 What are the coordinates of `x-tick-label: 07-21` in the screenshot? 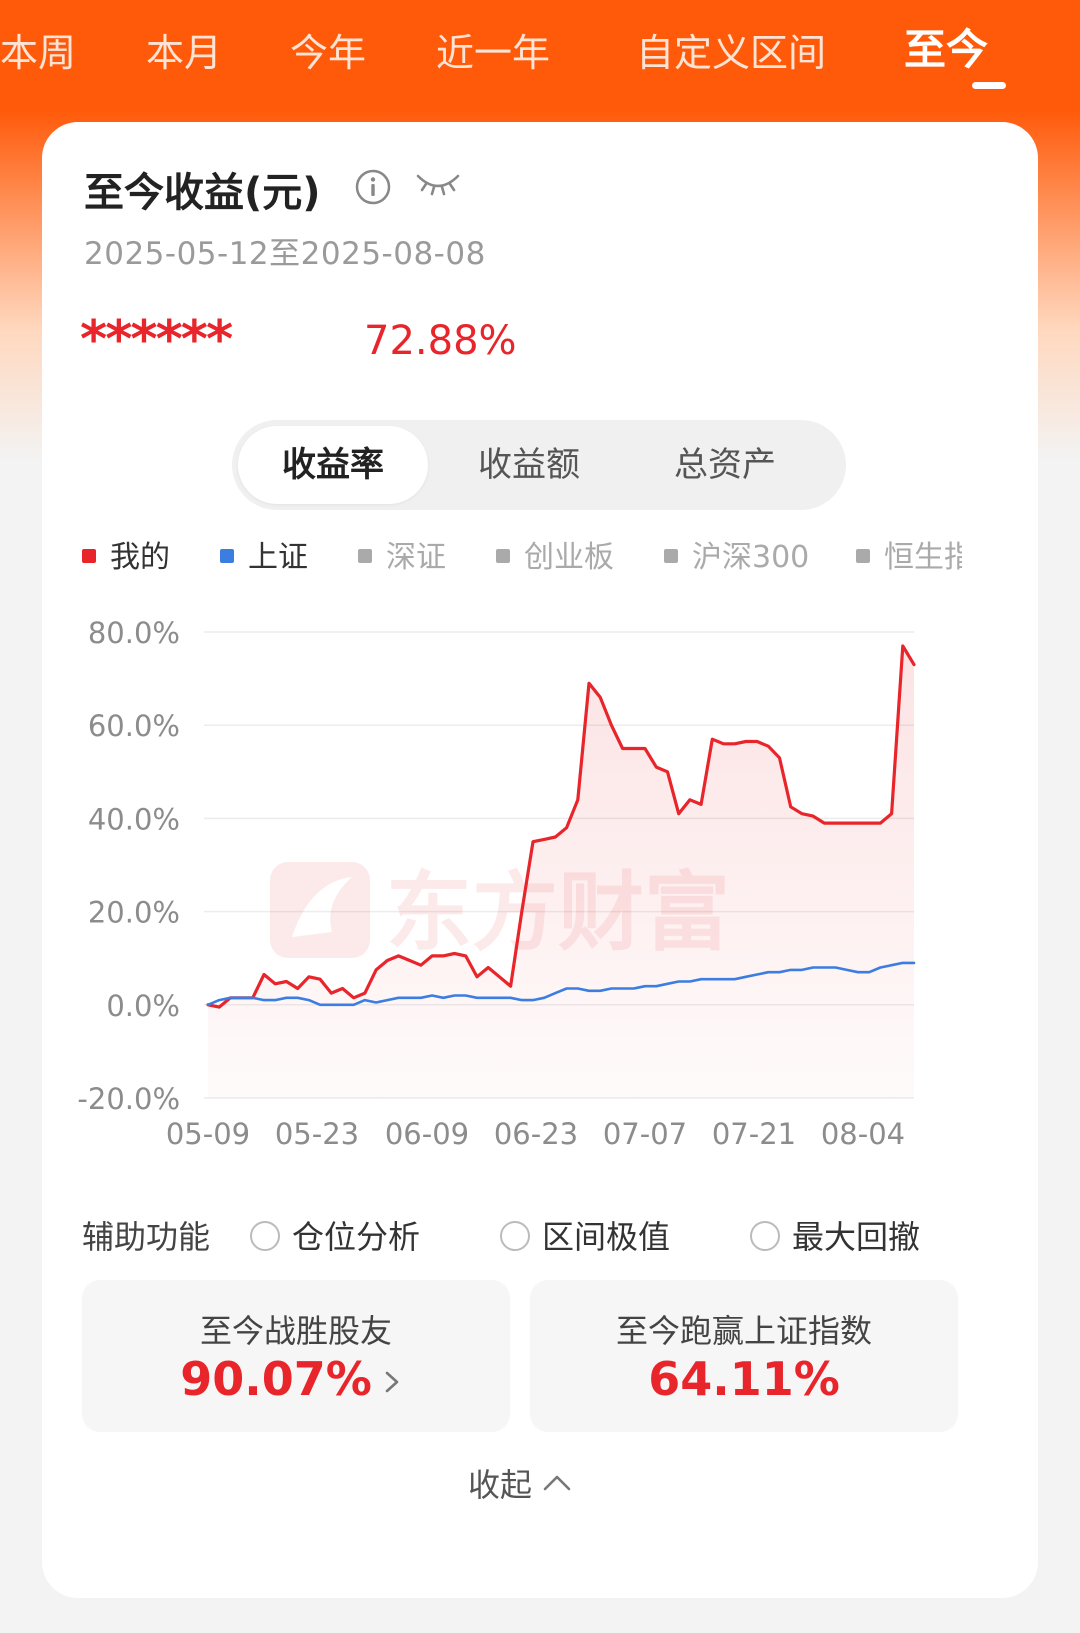 It's located at (754, 1134).